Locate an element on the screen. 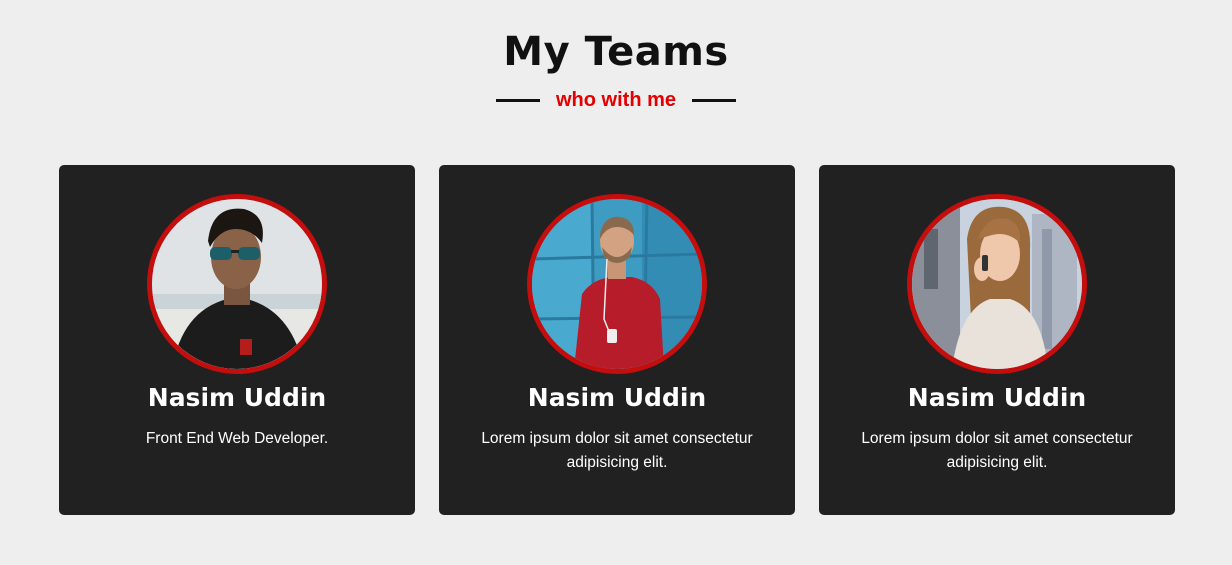 This screenshot has width=1232, height=565. section-title: My Teams is located at coordinates (616, 52).